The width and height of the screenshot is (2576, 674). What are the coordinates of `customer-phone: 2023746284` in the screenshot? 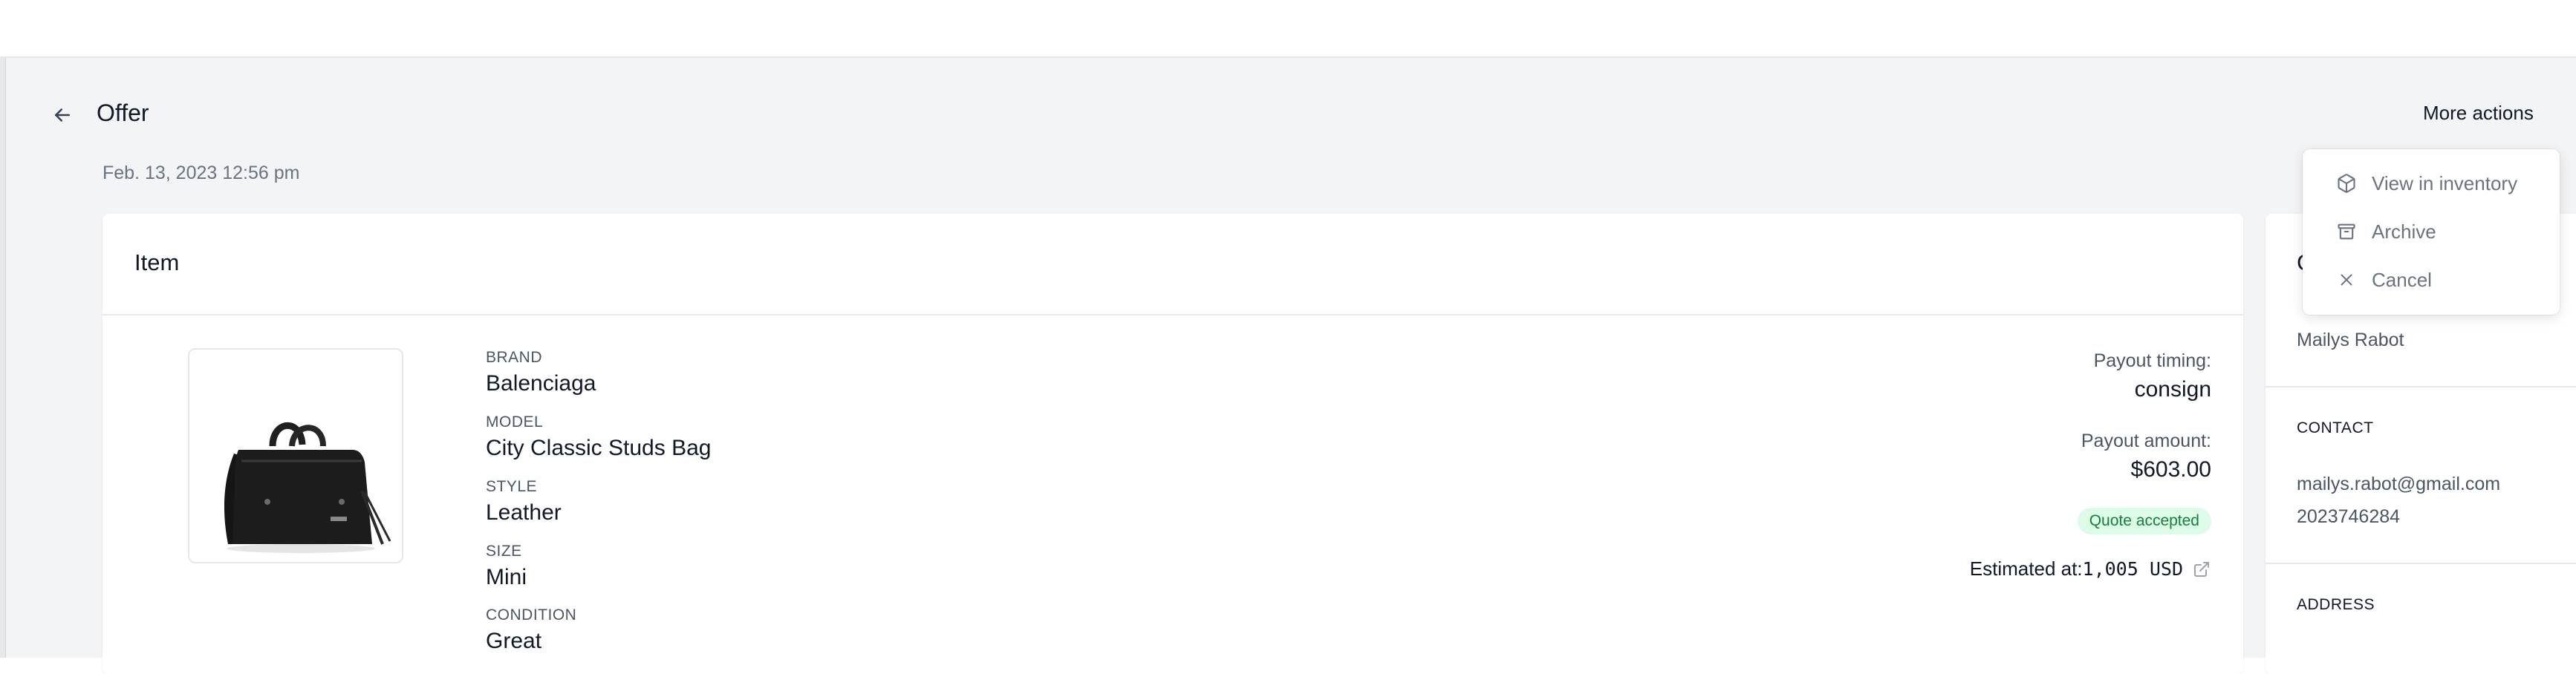 It's located at (2349, 516).